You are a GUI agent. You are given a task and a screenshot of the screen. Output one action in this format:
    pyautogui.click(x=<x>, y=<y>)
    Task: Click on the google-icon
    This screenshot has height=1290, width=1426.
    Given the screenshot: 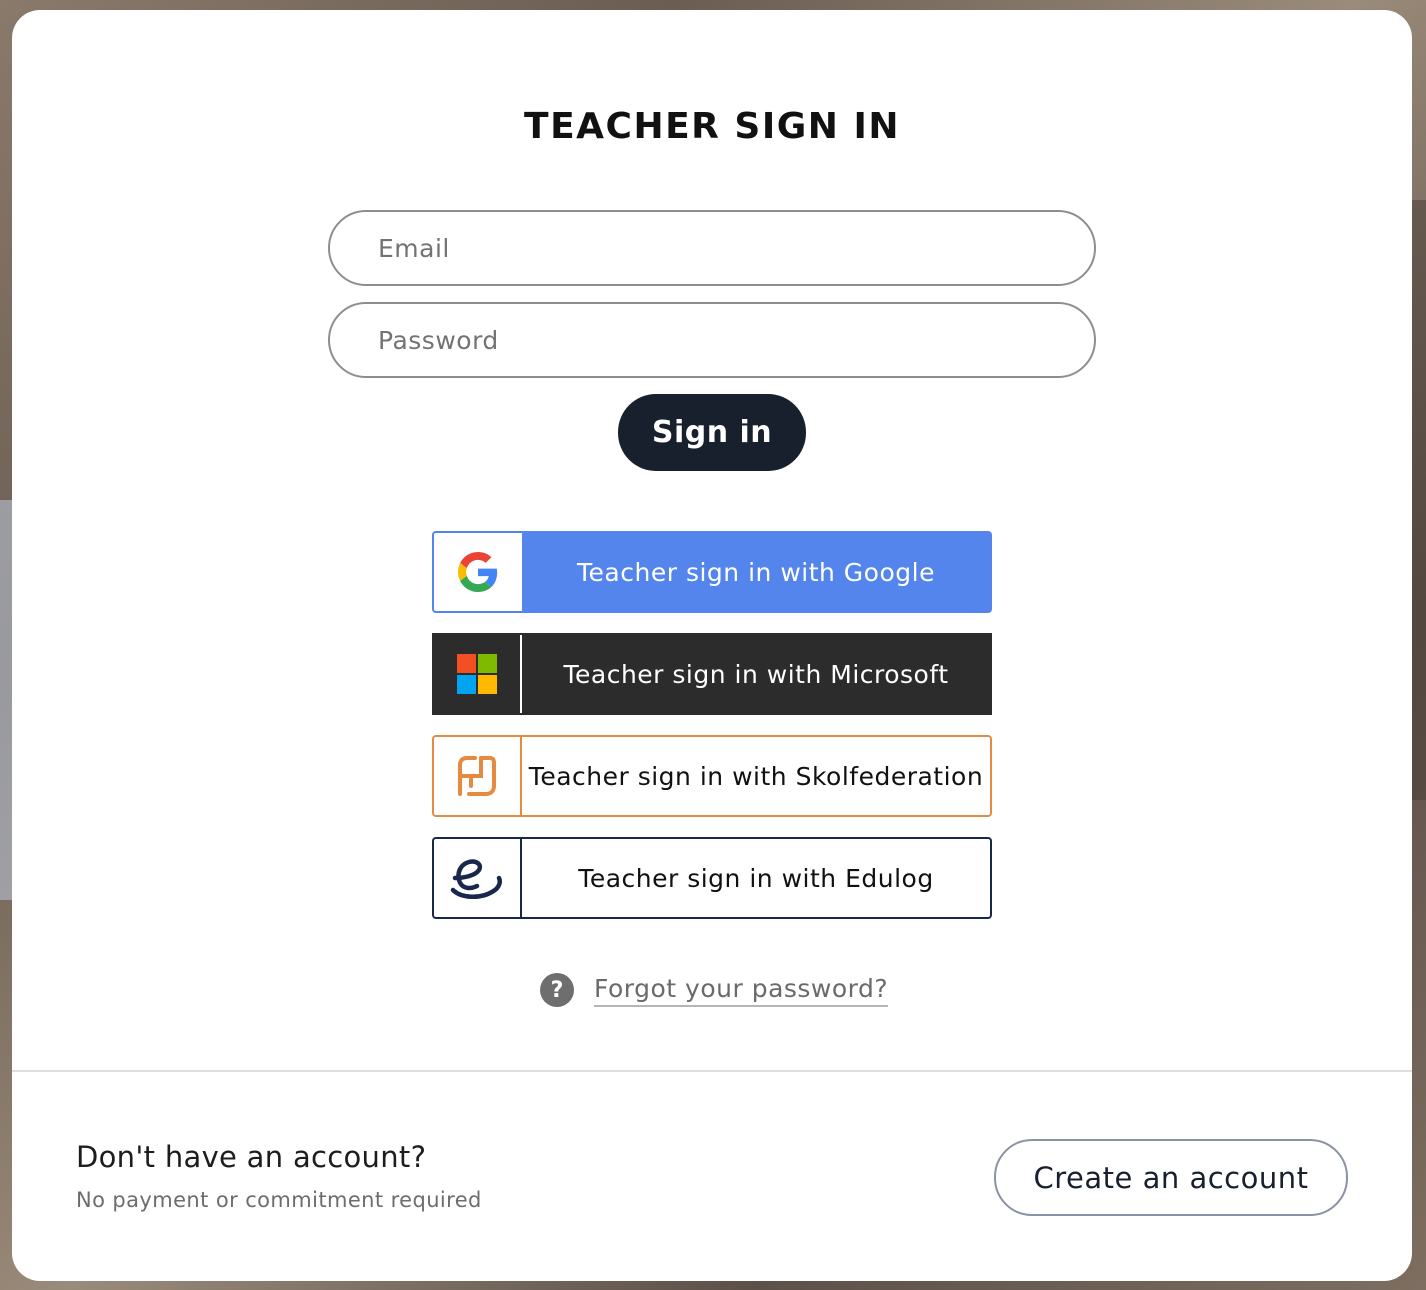 What is the action you would take?
    pyautogui.click(x=478, y=572)
    